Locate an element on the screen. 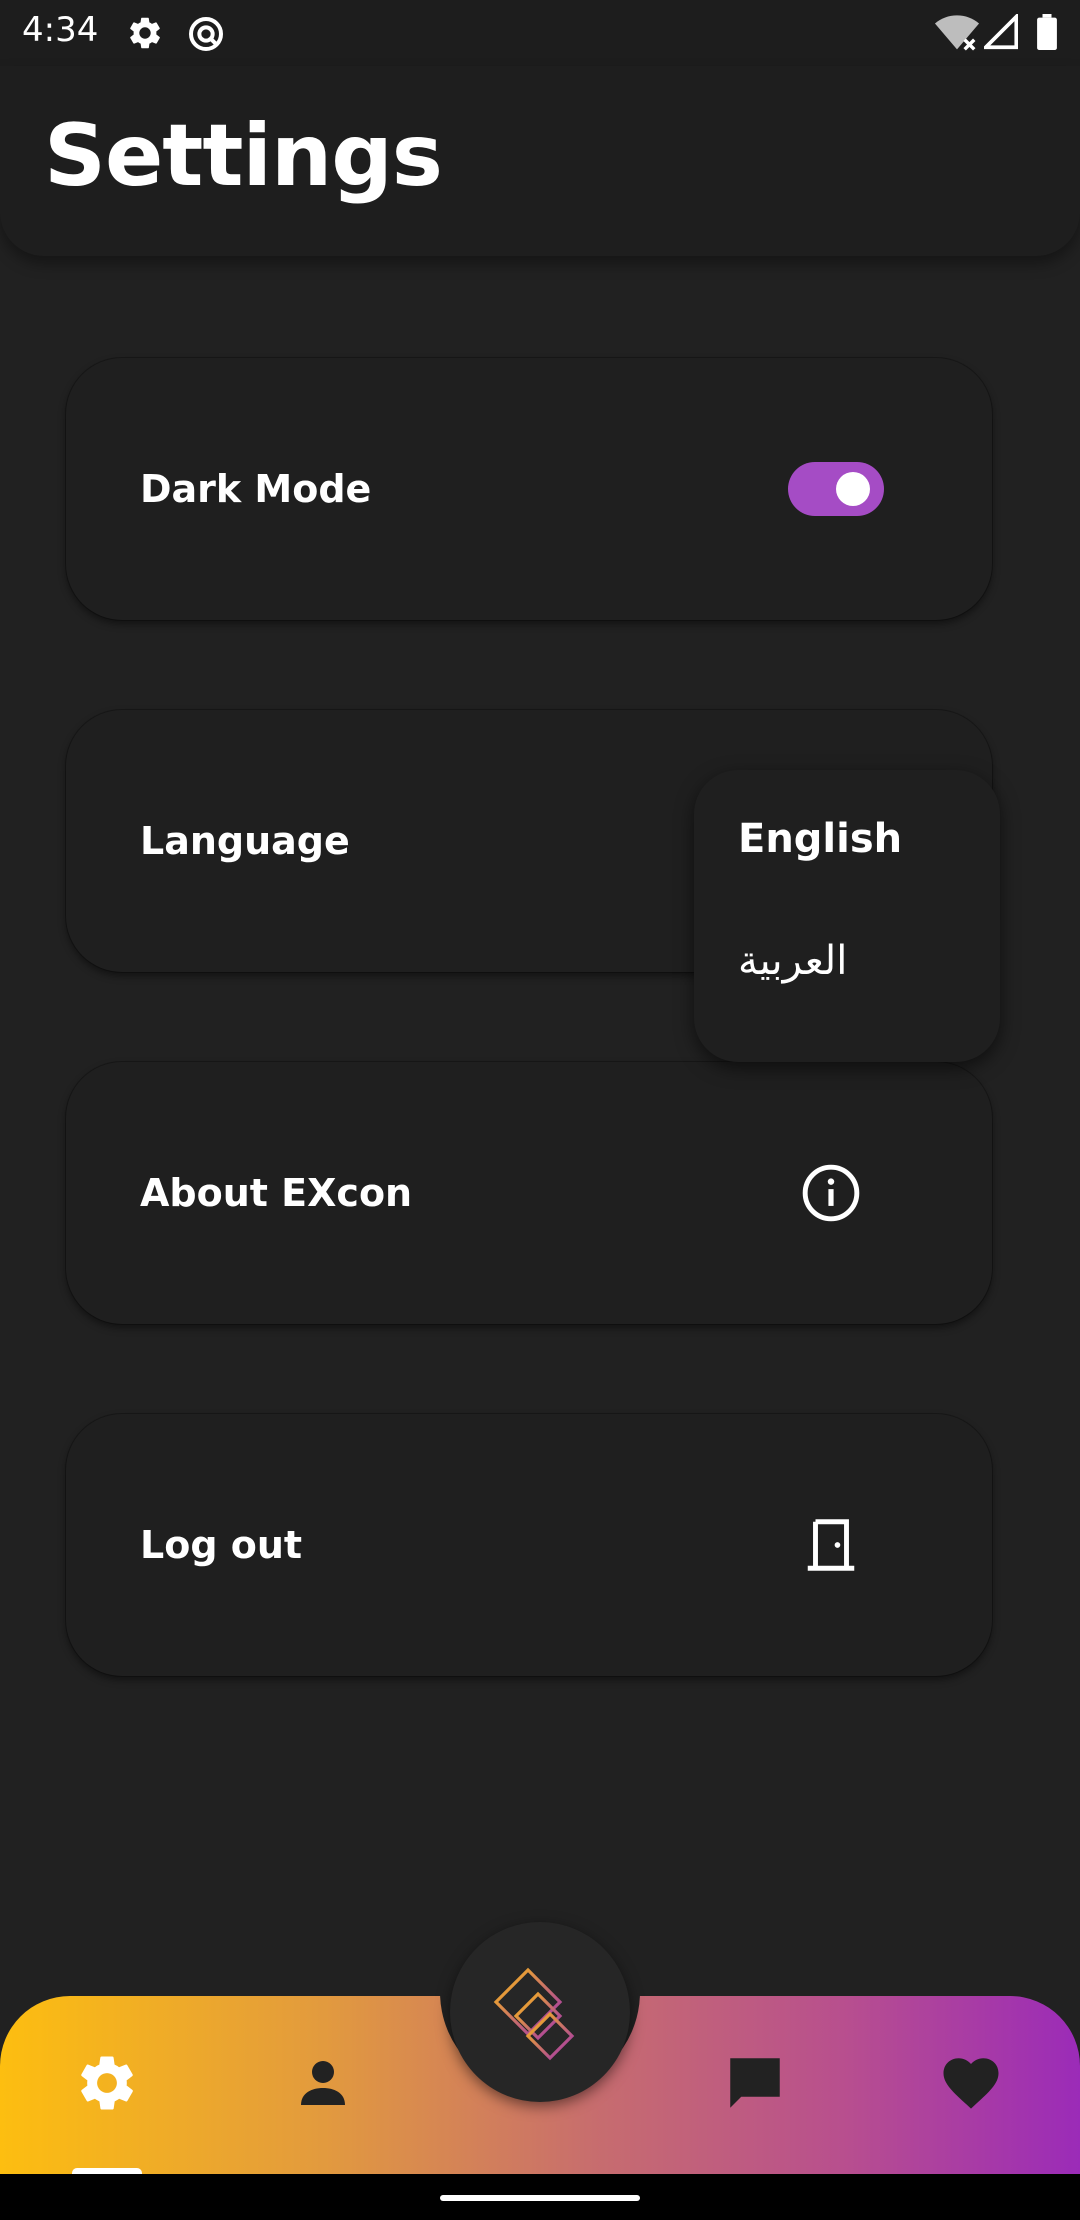  dark-mode-toggle is located at coordinates (836, 489).